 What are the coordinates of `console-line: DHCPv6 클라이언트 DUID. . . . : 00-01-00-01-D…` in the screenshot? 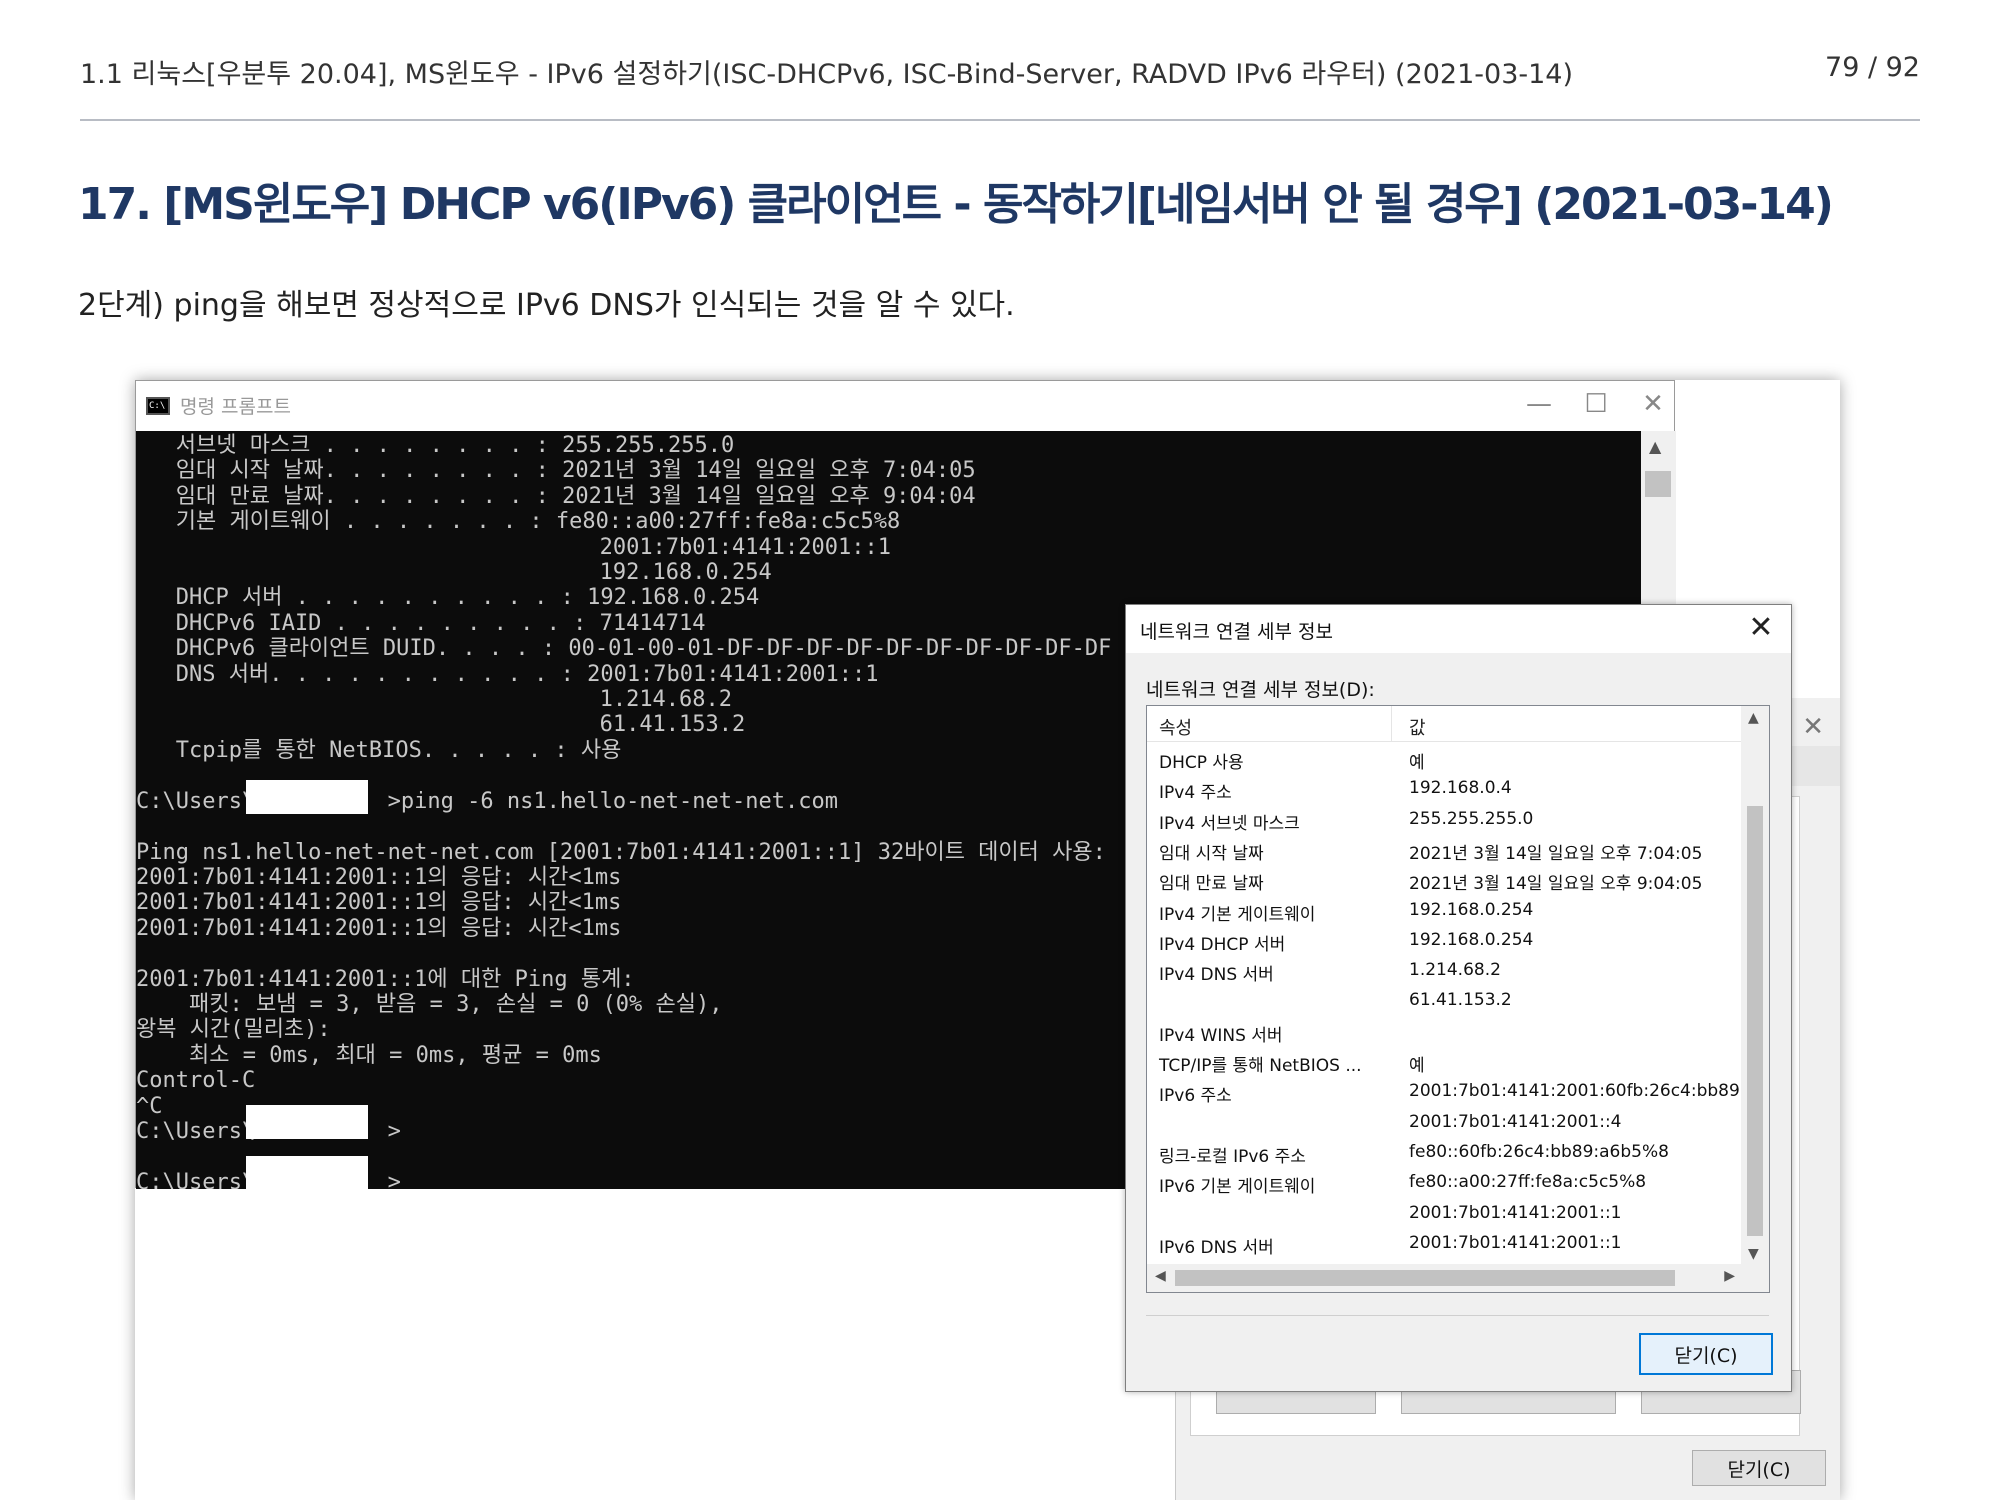 It's located at (624, 649).